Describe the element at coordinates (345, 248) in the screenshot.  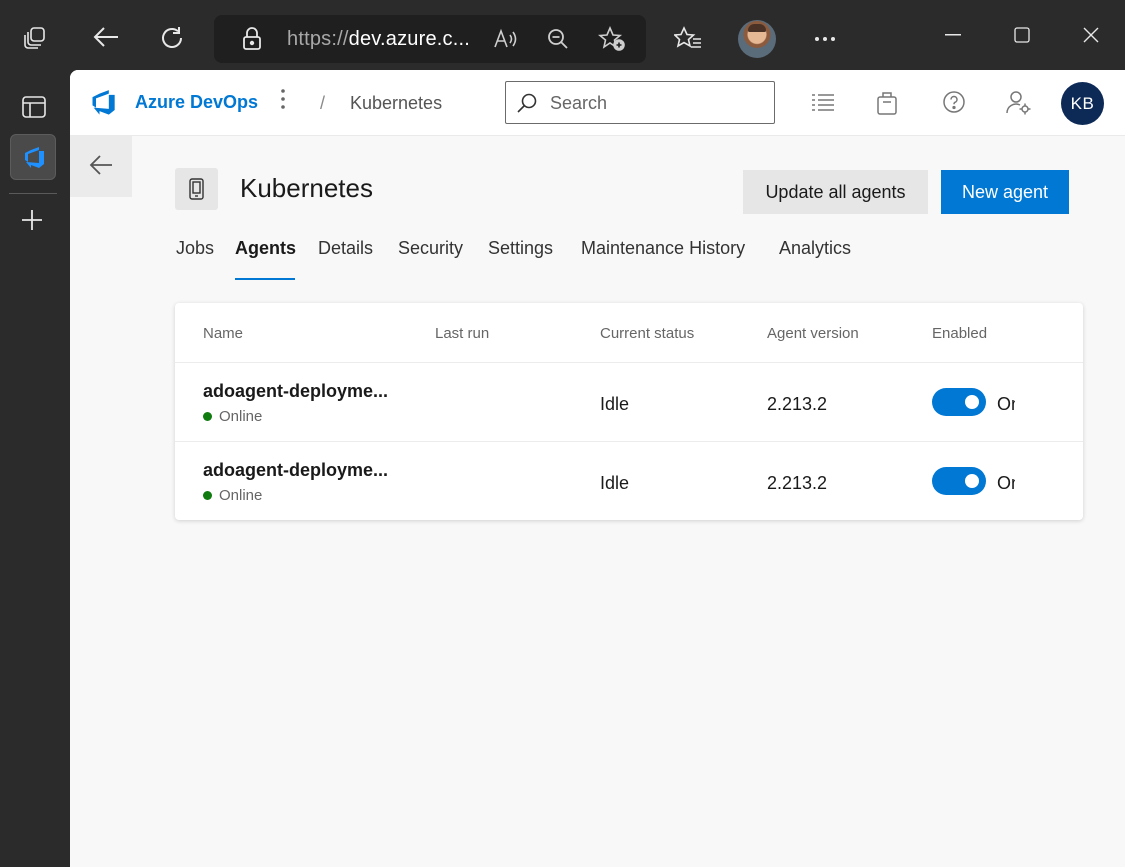
I see `tab-details: Details` at that location.